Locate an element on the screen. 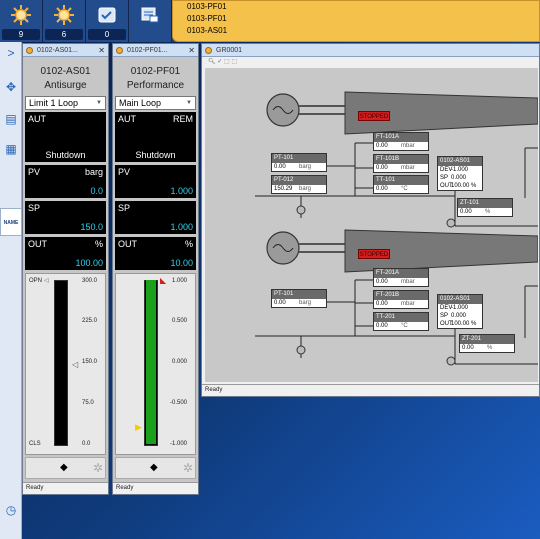  gauge-tick: -1.000 is located at coordinates (179, 444).